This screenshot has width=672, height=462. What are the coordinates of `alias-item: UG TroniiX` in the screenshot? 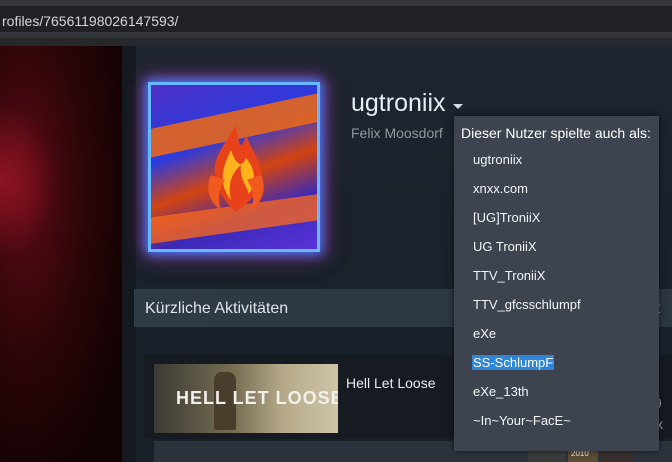 It's located at (505, 246).